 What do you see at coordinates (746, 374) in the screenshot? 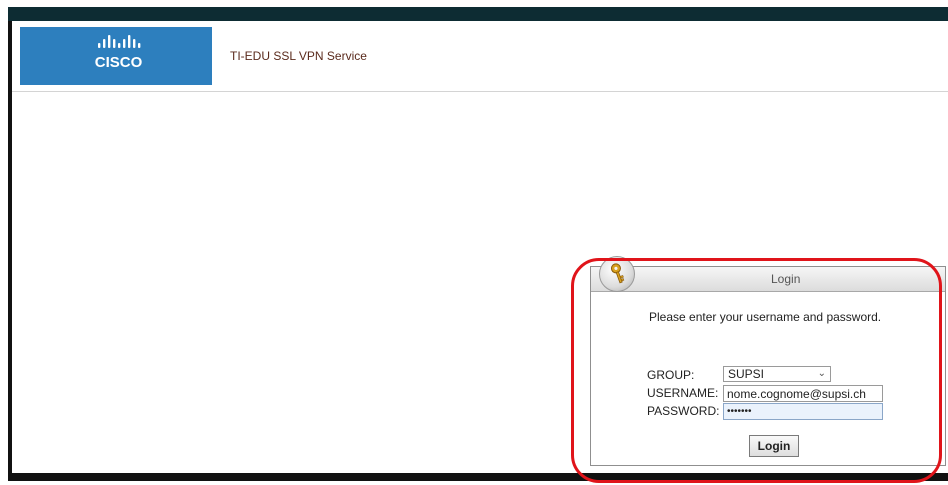
I see `group-select-value: SUPSI` at bounding box center [746, 374].